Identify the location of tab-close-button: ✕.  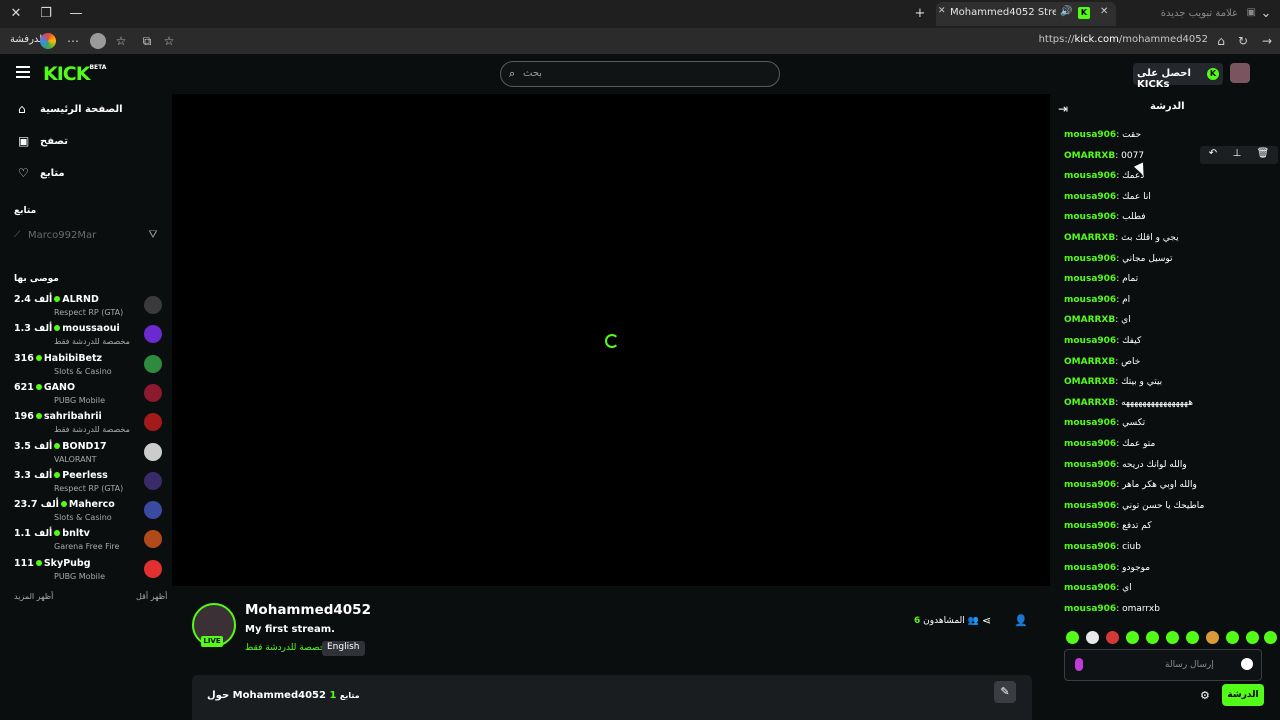
(1104, 11).